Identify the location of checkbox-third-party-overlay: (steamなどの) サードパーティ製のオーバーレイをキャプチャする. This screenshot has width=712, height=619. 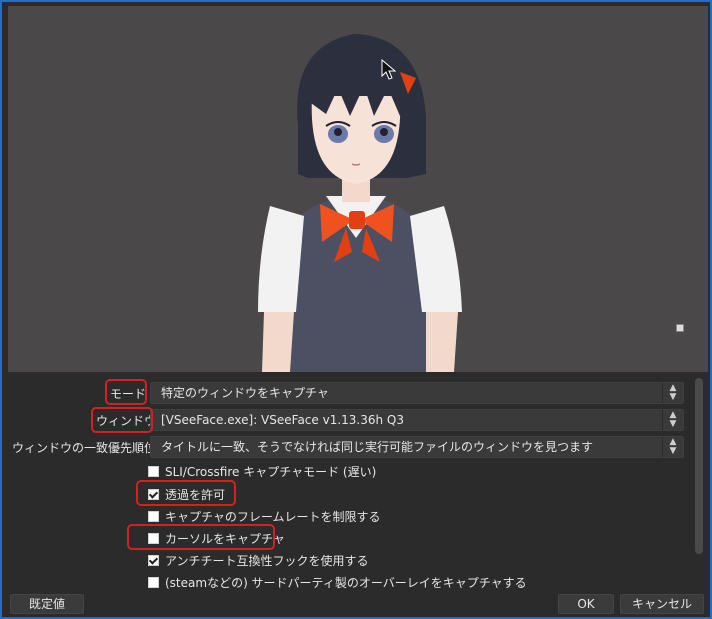
(337, 583).